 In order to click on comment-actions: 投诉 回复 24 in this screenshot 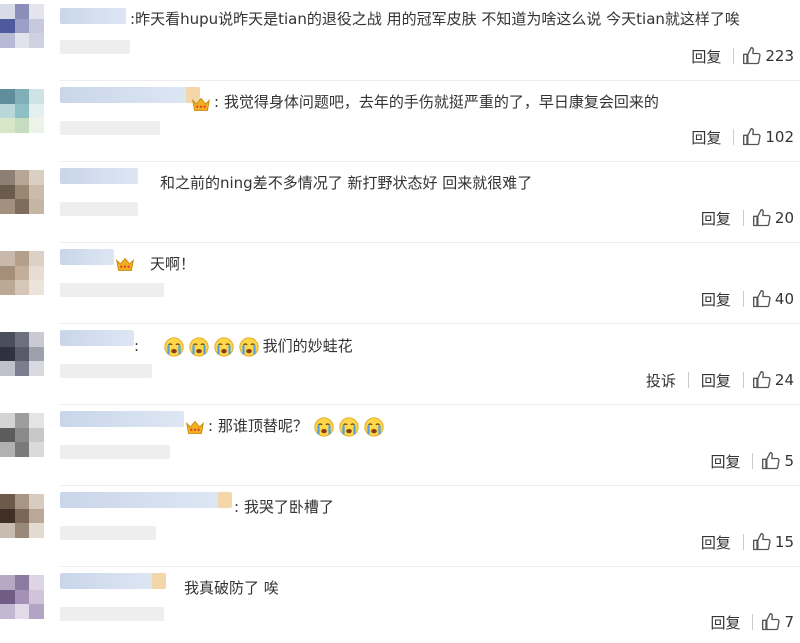, I will do `click(718, 380)`.